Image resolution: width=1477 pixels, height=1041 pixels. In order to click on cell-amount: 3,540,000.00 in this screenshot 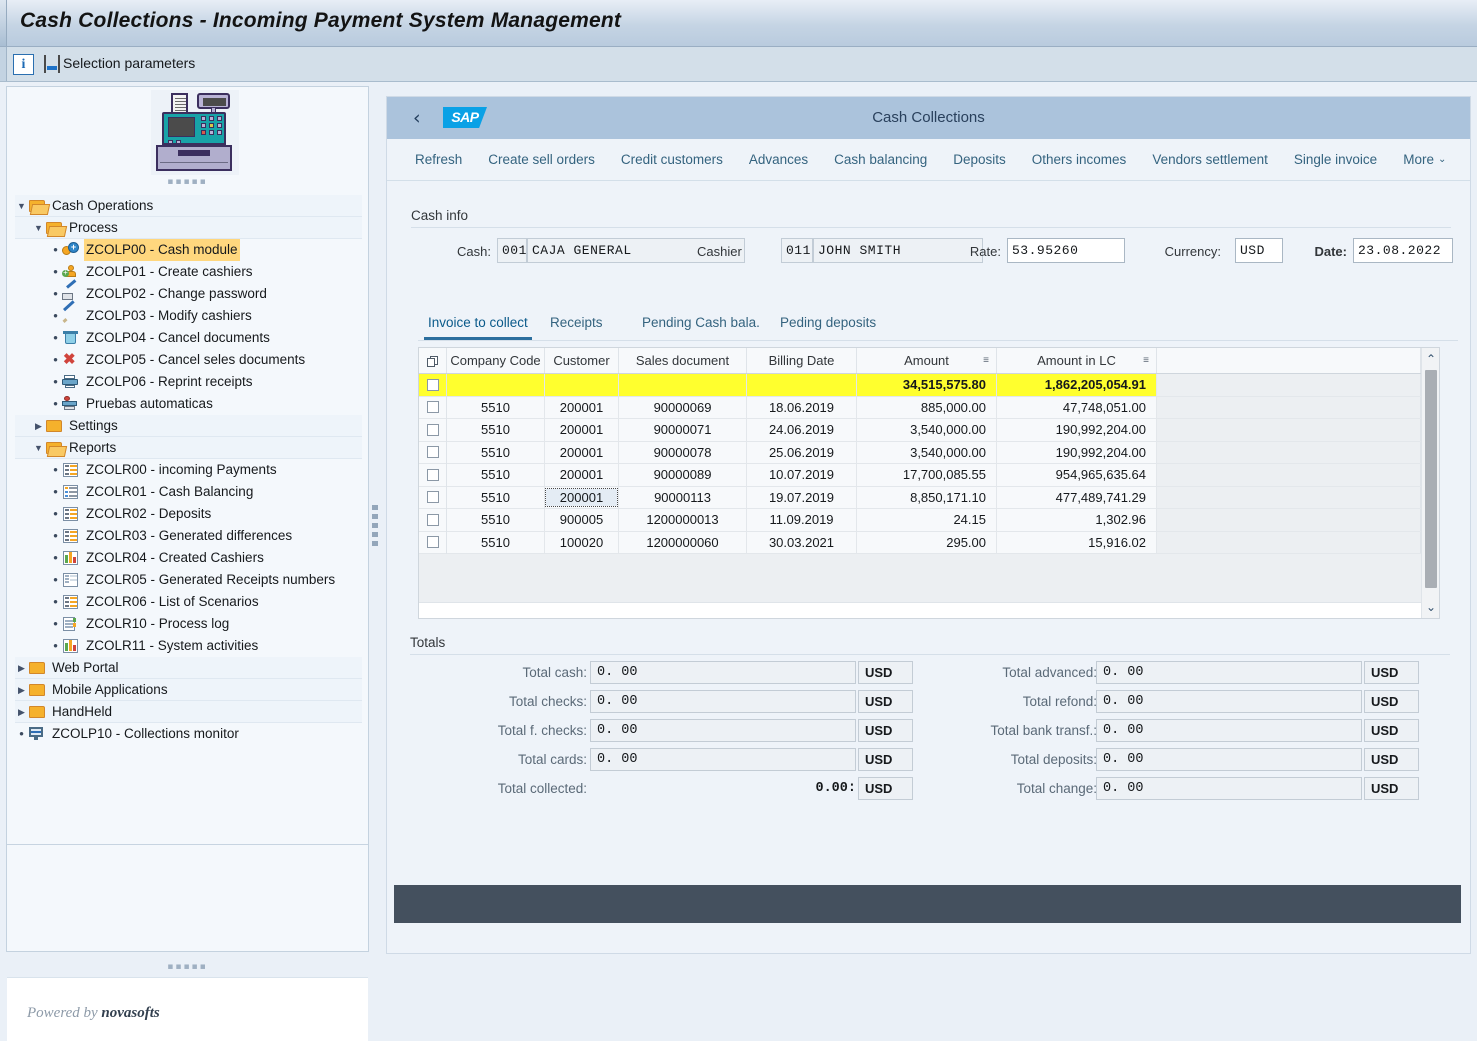, I will do `click(927, 430)`.